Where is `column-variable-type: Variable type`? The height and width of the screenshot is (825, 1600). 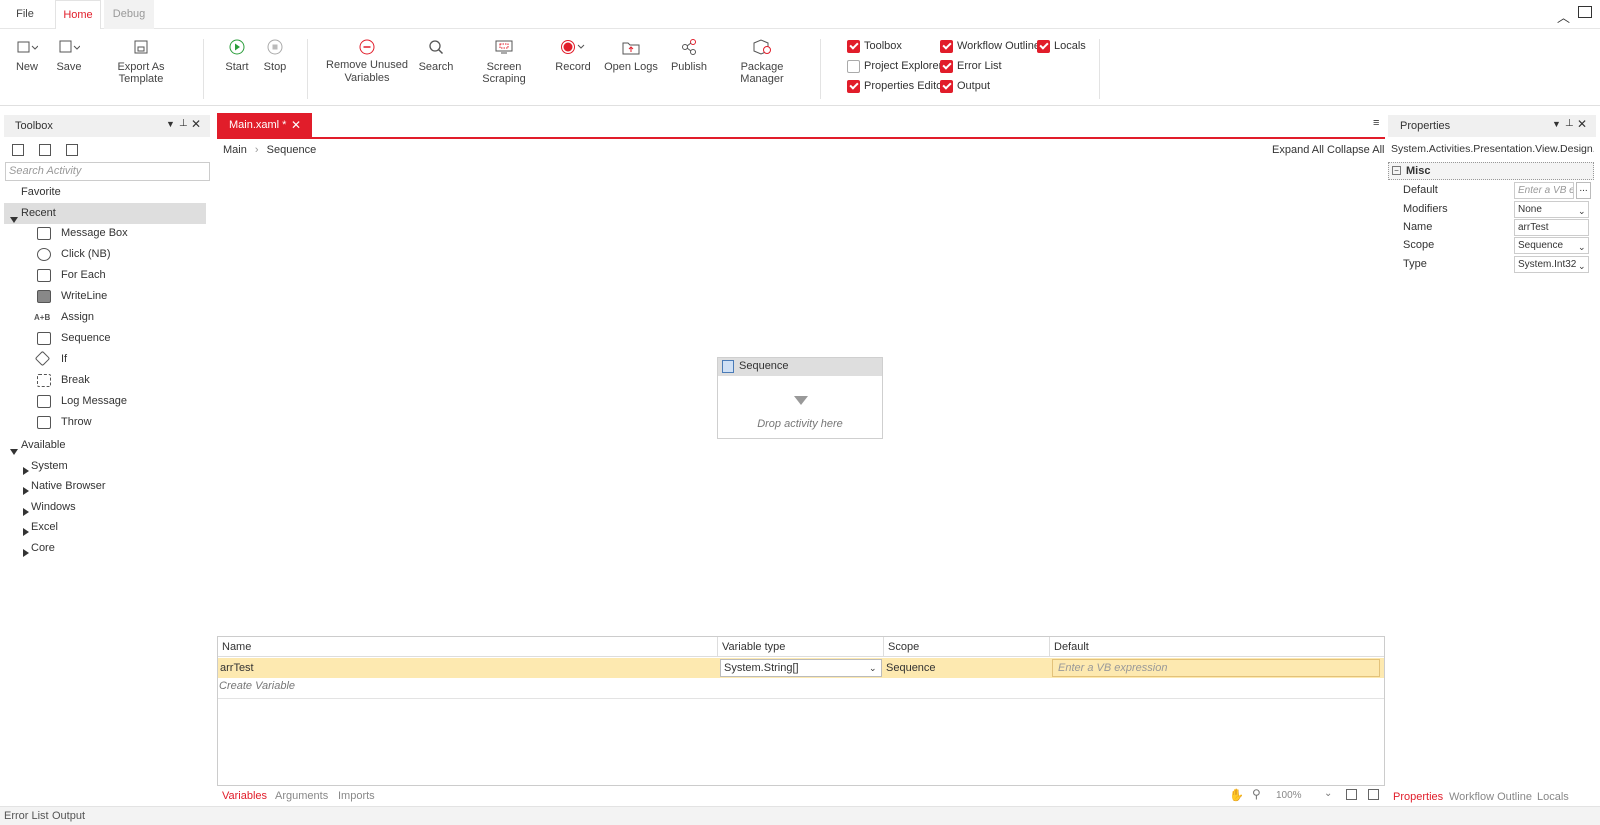 column-variable-type: Variable type is located at coordinates (801, 647).